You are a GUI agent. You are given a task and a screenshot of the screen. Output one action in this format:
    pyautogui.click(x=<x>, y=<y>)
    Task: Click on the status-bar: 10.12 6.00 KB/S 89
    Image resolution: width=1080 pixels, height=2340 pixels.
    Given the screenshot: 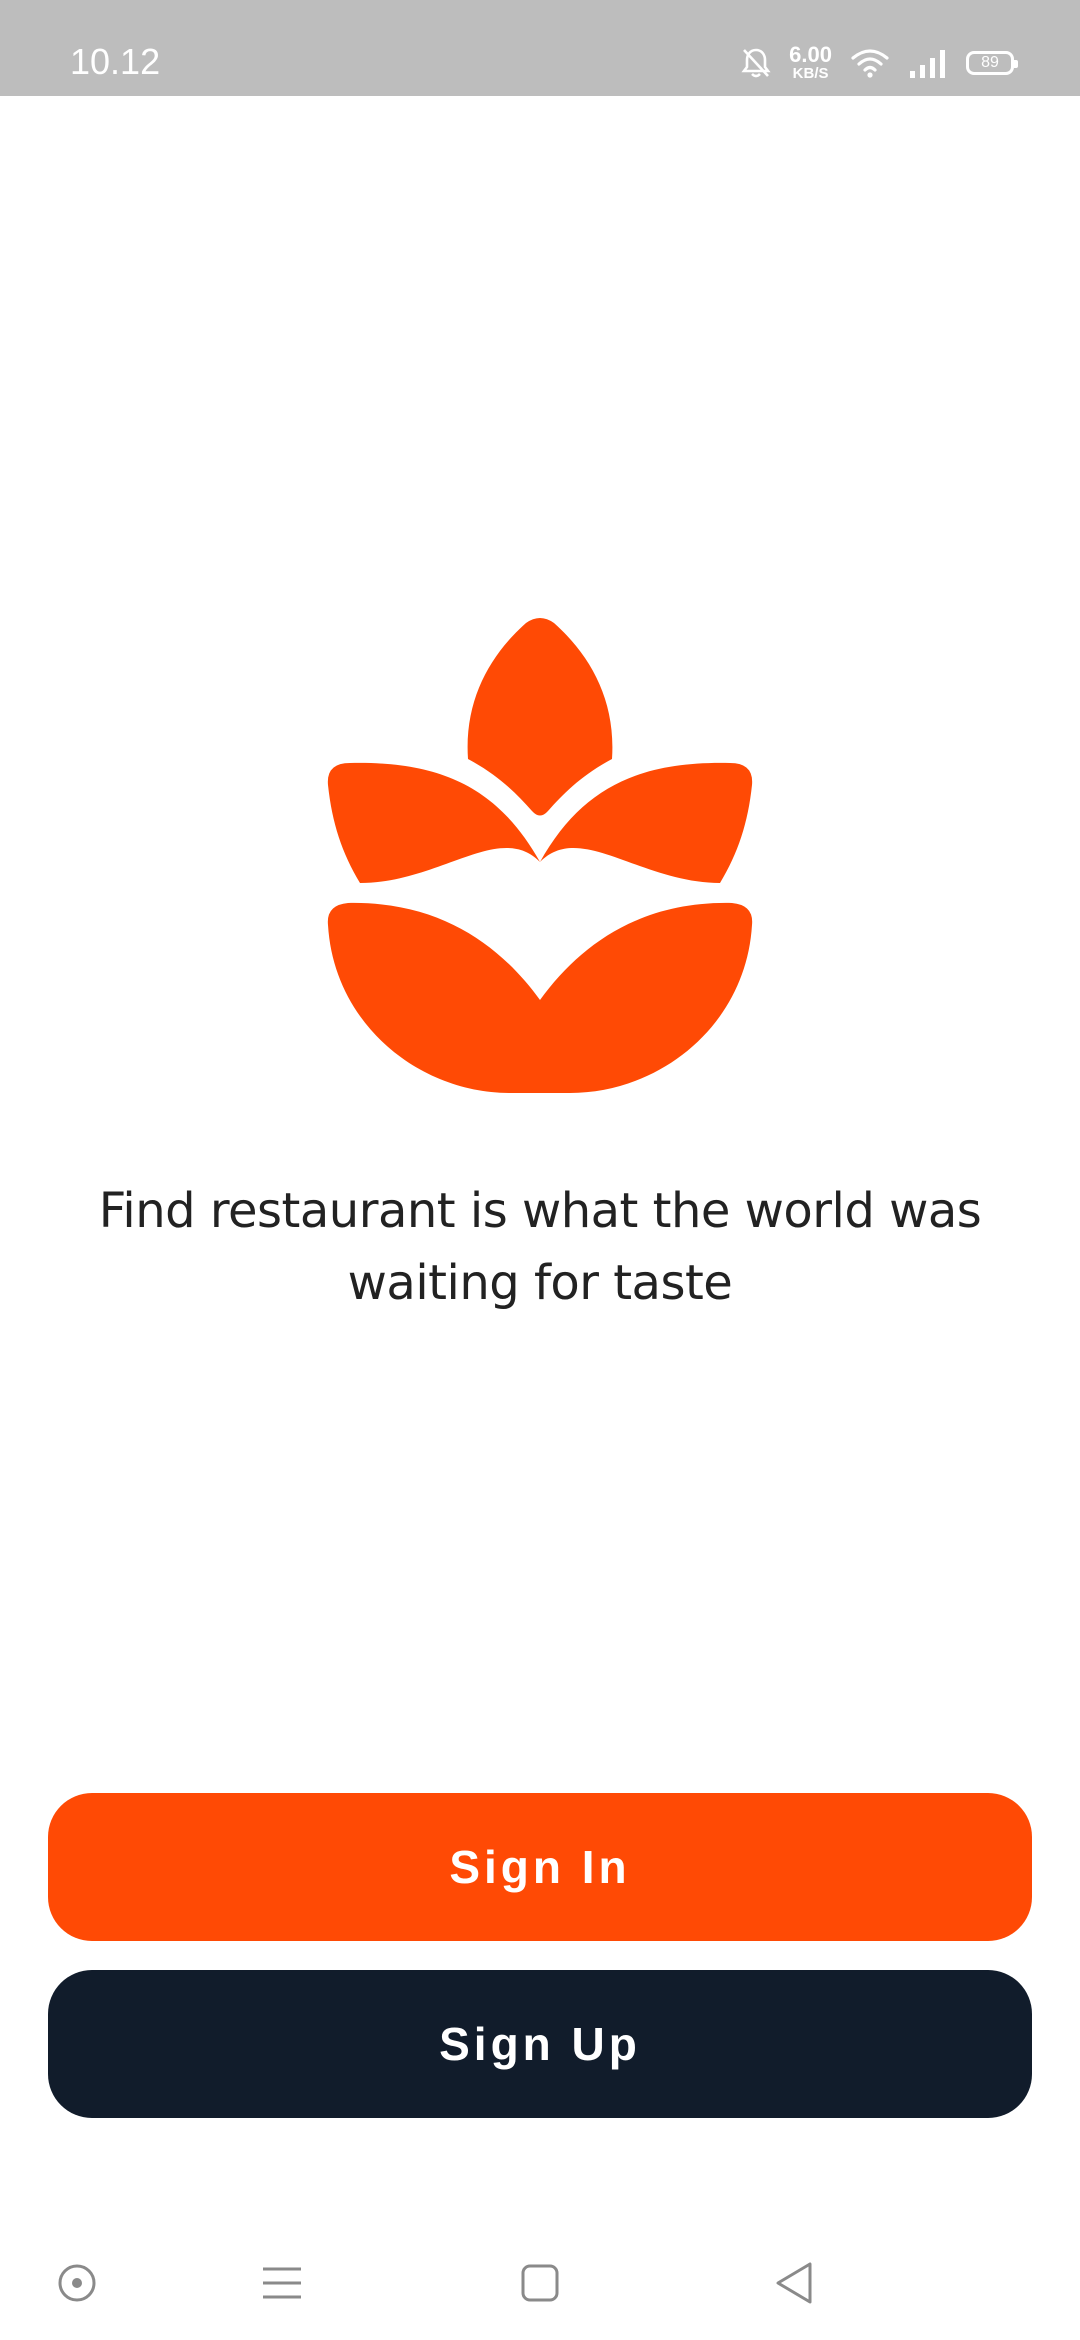 What is the action you would take?
    pyautogui.click(x=540, y=48)
    